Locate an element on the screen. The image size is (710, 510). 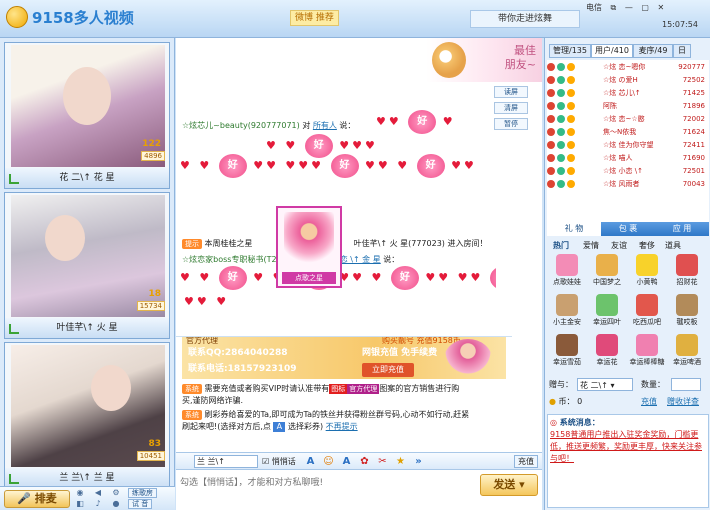
cat-luxury: 奢侈 is located at coordinates (647, 246).